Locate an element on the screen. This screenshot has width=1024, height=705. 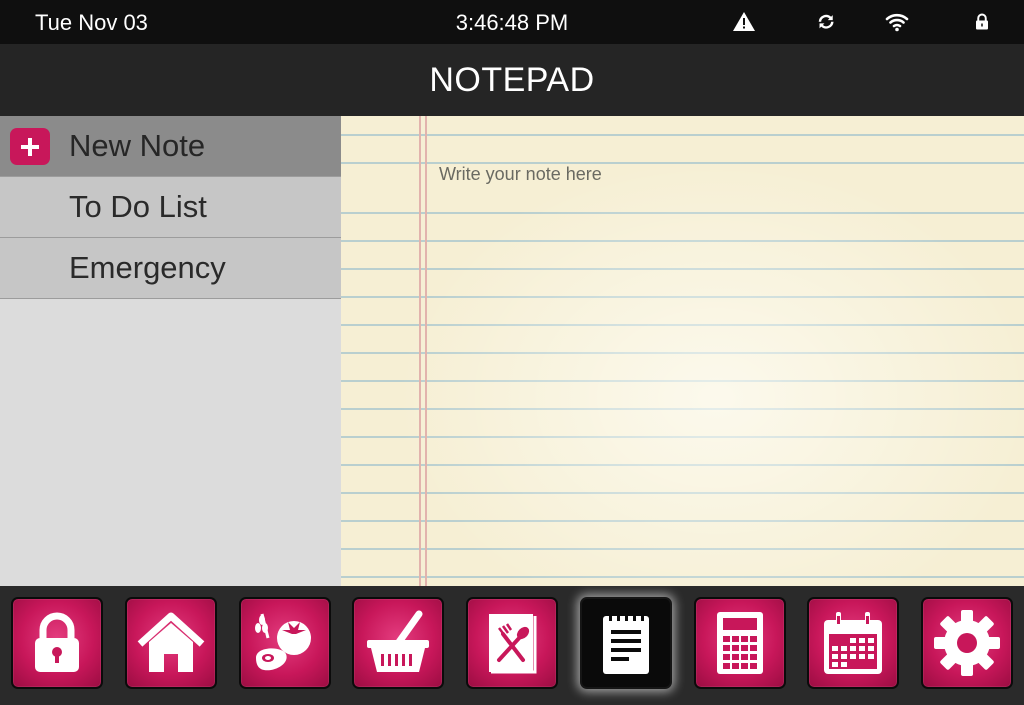
settings-gear-icon is located at coordinates (967, 643).